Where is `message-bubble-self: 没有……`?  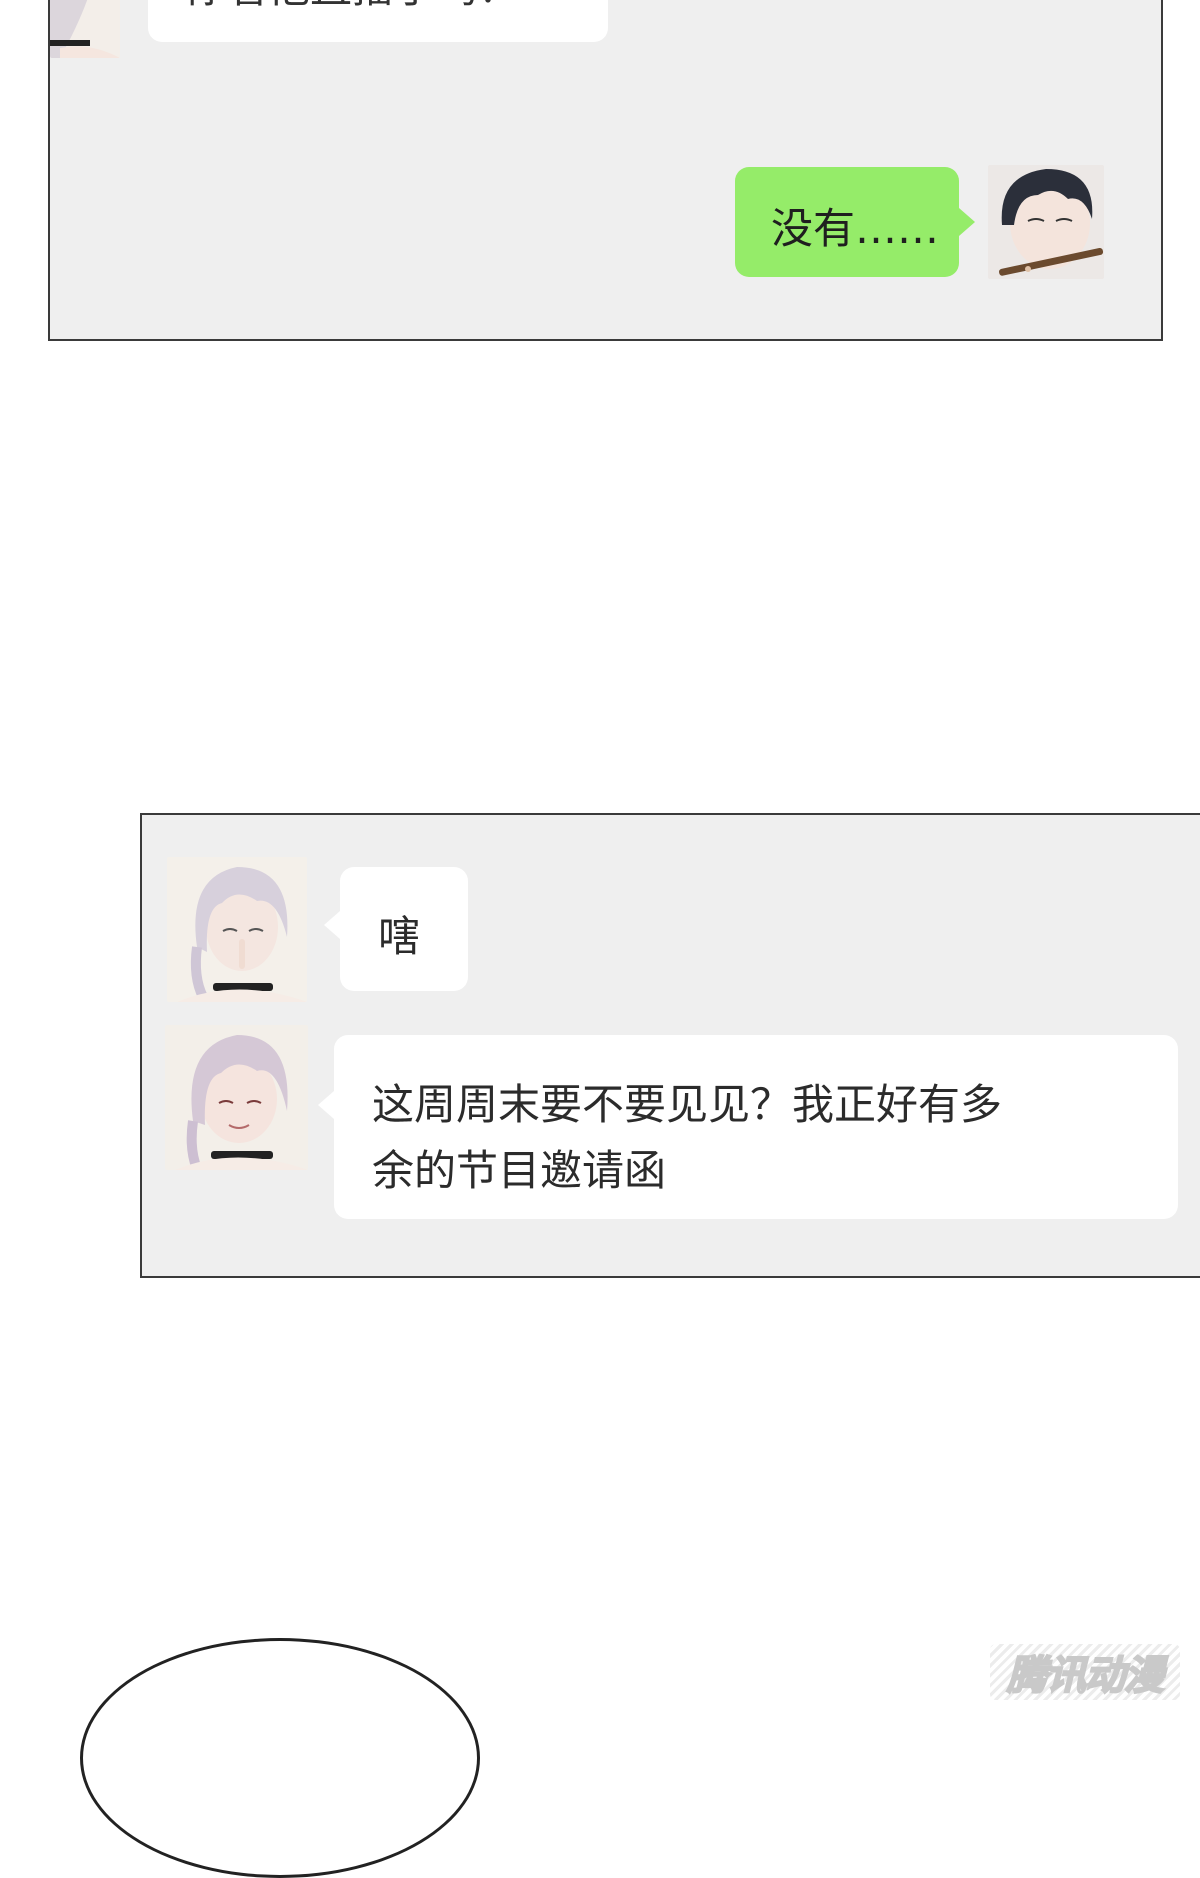 message-bubble-self: 没有…… is located at coordinates (847, 222).